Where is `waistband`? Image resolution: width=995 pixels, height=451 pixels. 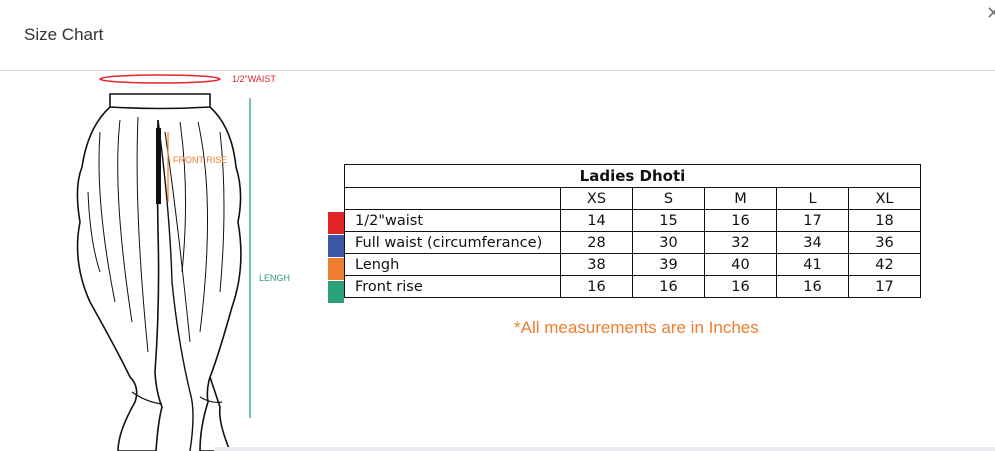 waistband is located at coordinates (160, 101).